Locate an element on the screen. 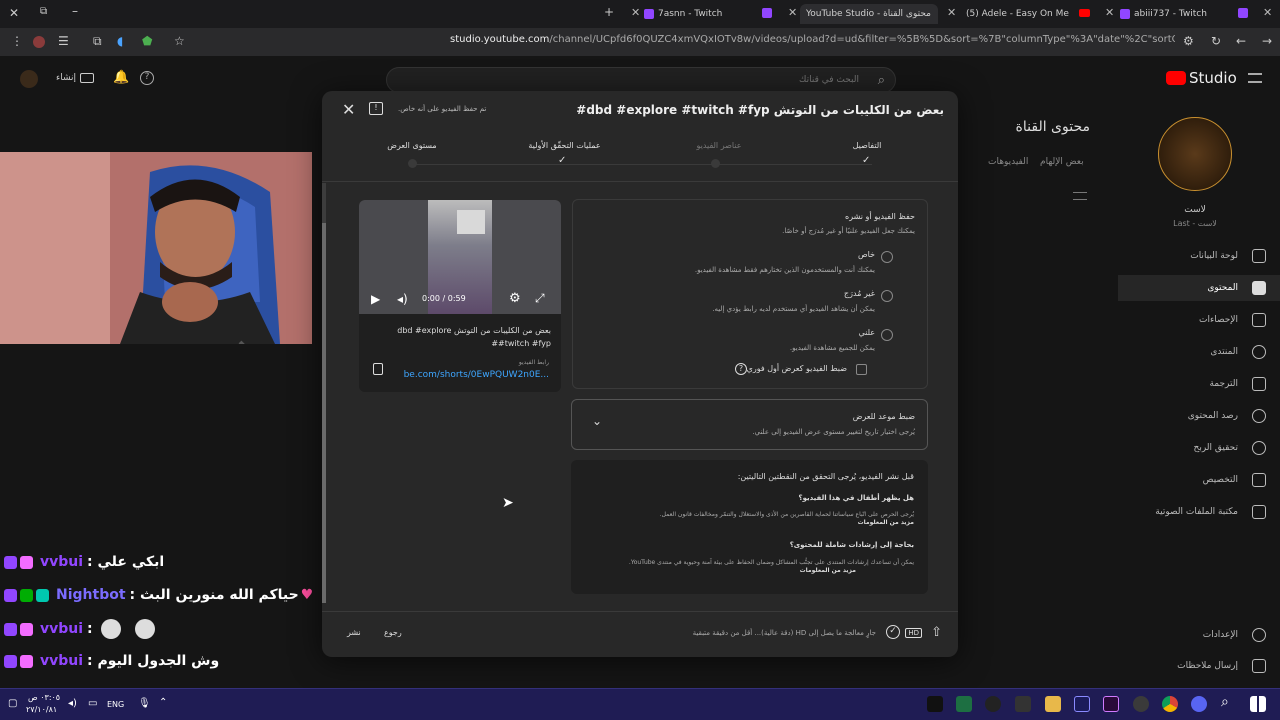 The width and height of the screenshot is (1280, 720). radio-private is located at coordinates (887, 257).